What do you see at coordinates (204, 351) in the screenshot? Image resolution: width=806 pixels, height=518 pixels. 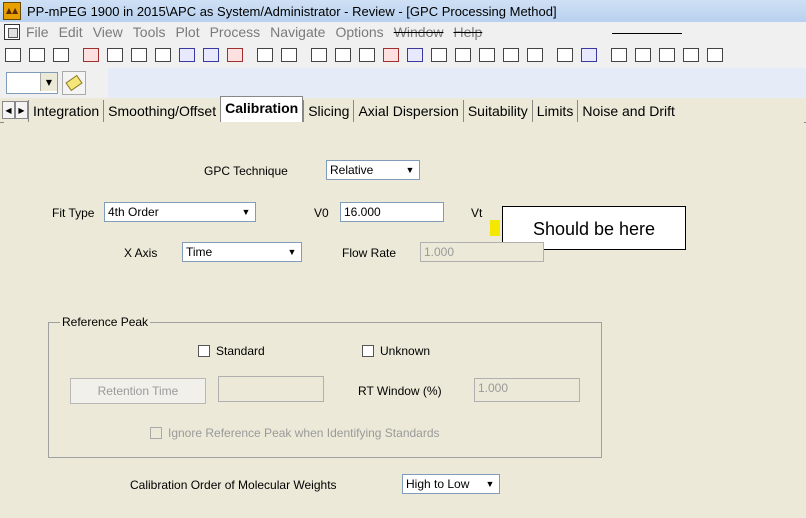 I see `standard-checkbox` at bounding box center [204, 351].